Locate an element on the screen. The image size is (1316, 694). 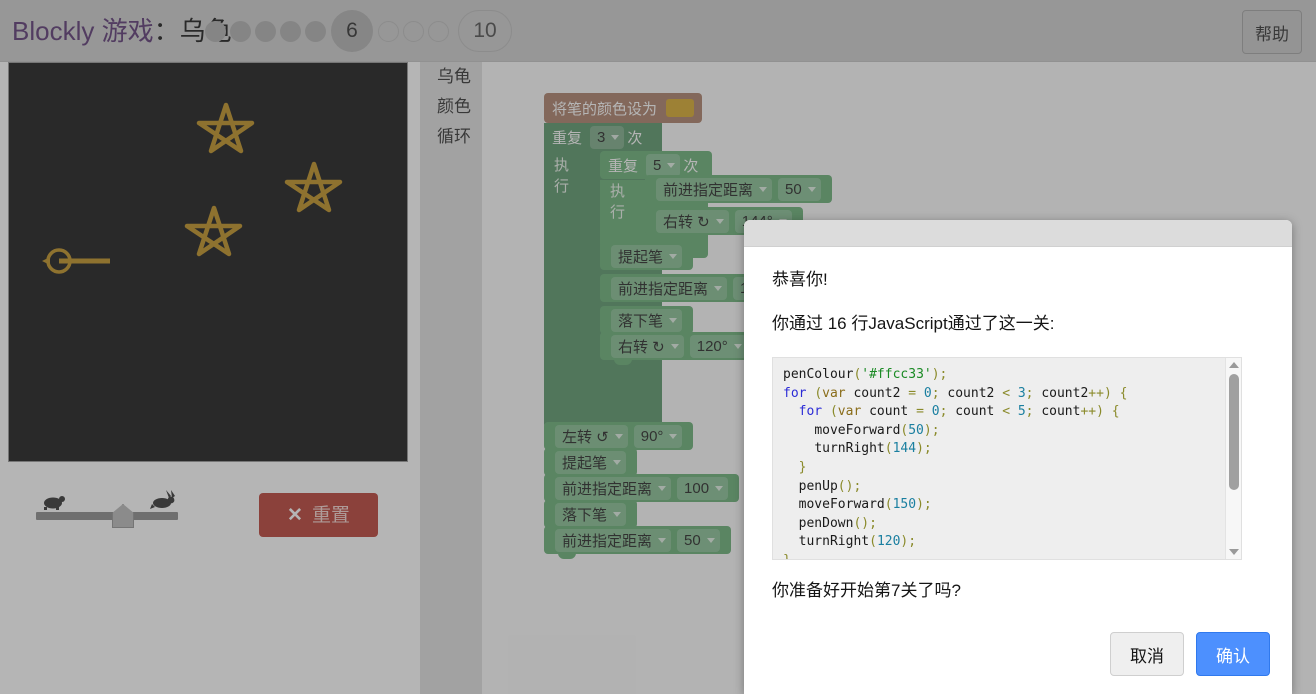
scroll-up-icon is located at coordinates (1234, 365).